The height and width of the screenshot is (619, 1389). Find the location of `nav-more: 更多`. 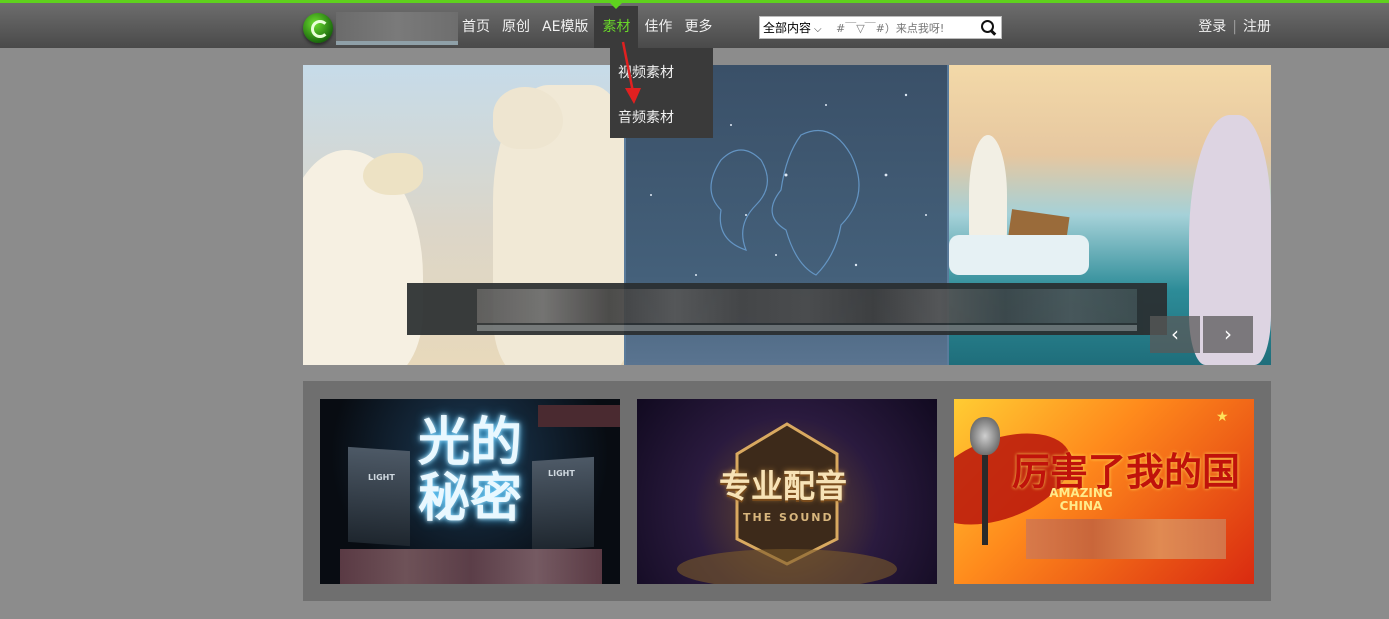

nav-more: 更多 is located at coordinates (698, 27).